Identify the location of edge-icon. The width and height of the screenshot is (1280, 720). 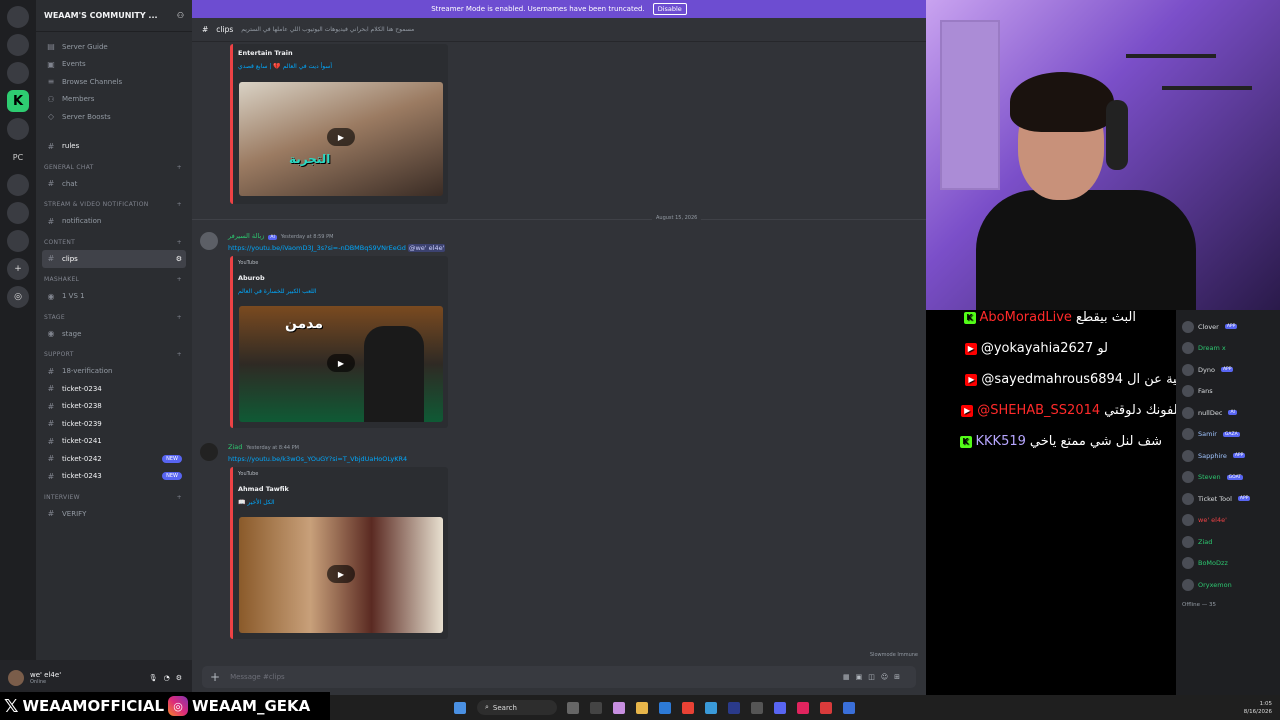
(665, 707).